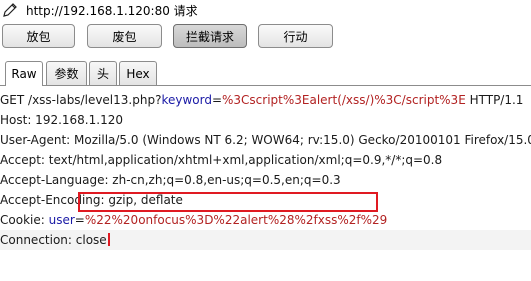 The height and width of the screenshot is (281, 531). I want to click on toolbar: 放包 废包 拦截请求 行动, so click(265, 38).